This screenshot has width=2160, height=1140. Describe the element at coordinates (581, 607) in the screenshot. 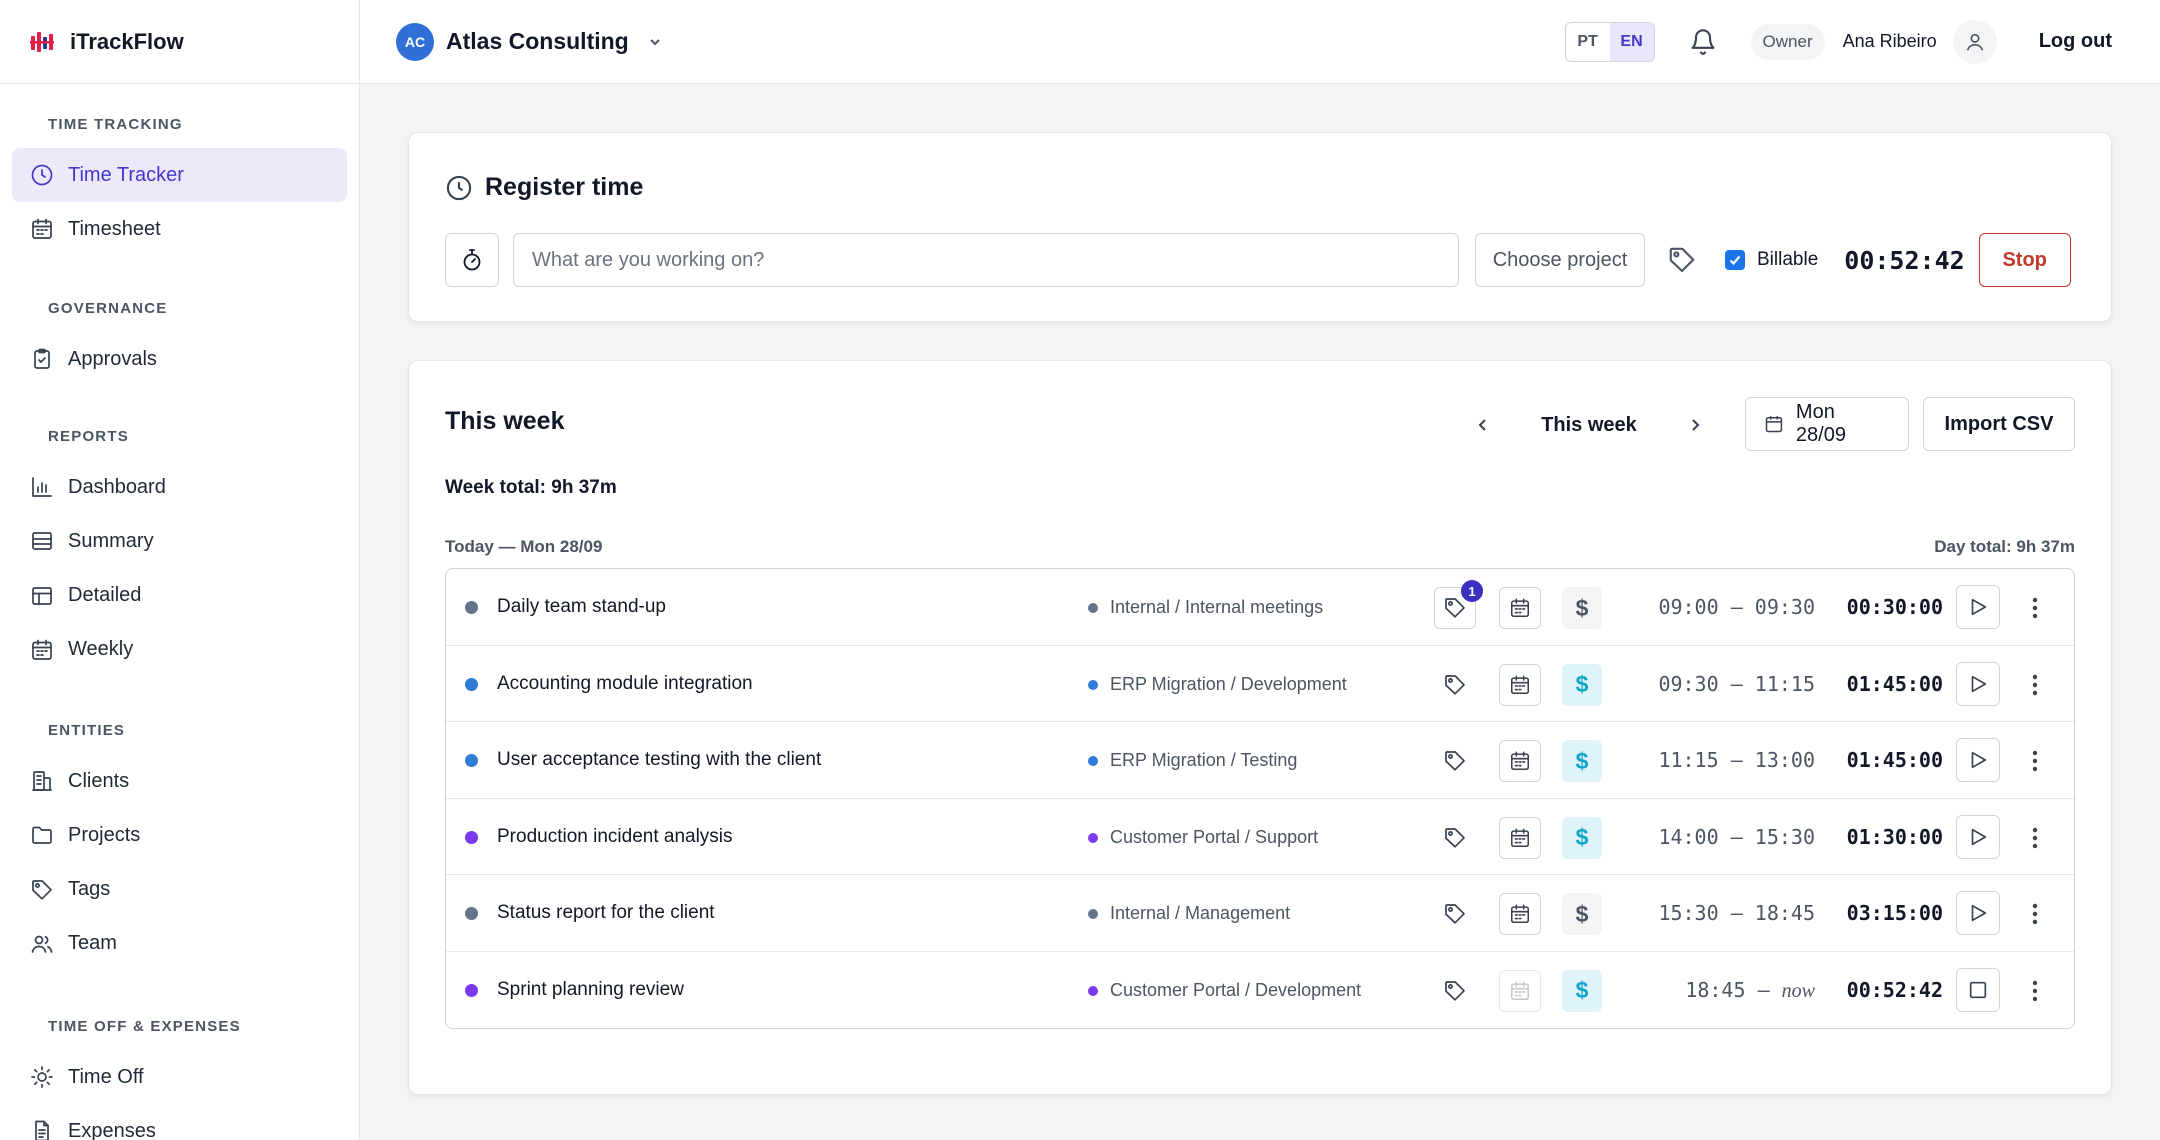

I see `entry-description: Daily team stand-up` at that location.